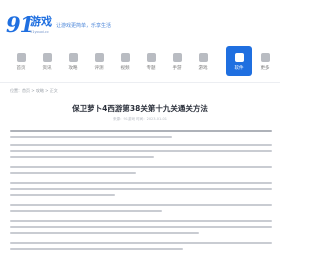 This screenshot has width=320, height=260. Describe the element at coordinates (140, 20) in the screenshot. I see `site-header: 91 游戏 91youxi.cc 让游戏更简单，乐享生活` at that location.